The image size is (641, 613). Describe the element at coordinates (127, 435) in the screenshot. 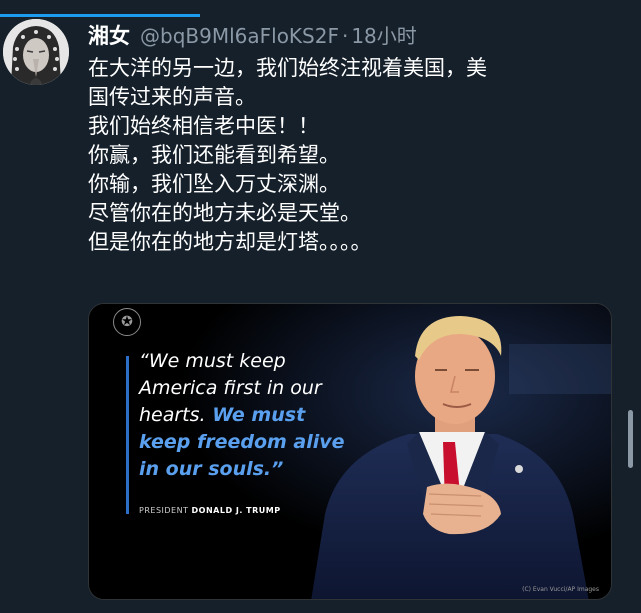

I see `quote-bar` at that location.